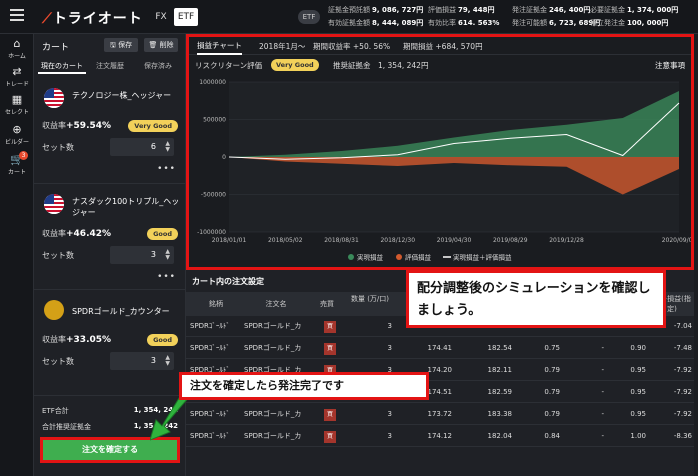  Describe the element at coordinates (682, 348) in the screenshot. I see `cell-pl: -7.48` at that location.